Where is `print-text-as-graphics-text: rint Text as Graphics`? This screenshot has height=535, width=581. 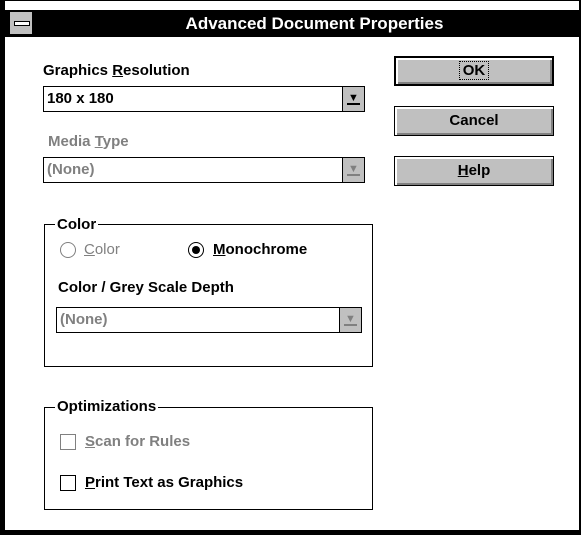 print-text-as-graphics-text: rint Text as Graphics is located at coordinates (169, 482).